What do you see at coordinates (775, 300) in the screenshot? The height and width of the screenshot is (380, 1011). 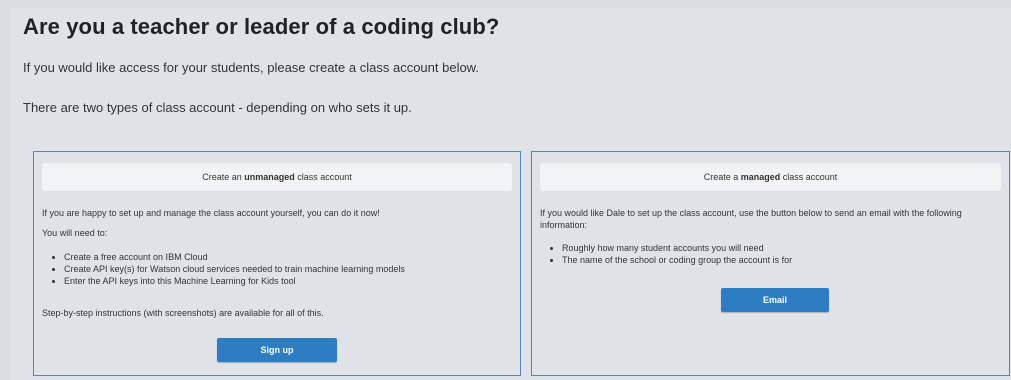 I see `email-button: Email` at bounding box center [775, 300].